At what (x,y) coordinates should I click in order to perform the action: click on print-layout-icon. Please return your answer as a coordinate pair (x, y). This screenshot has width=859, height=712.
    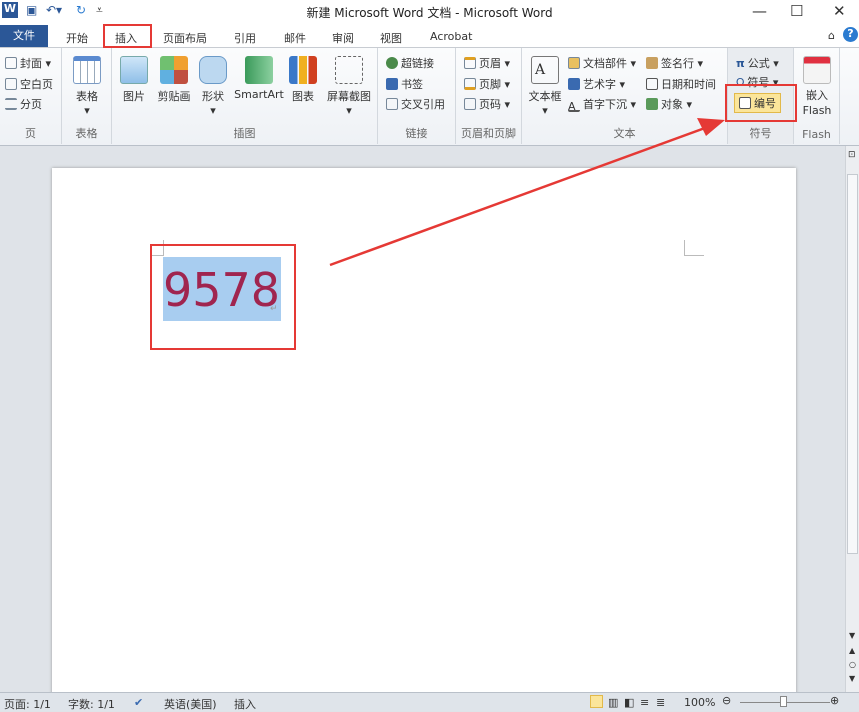
    Looking at the image, I should click on (596, 701).